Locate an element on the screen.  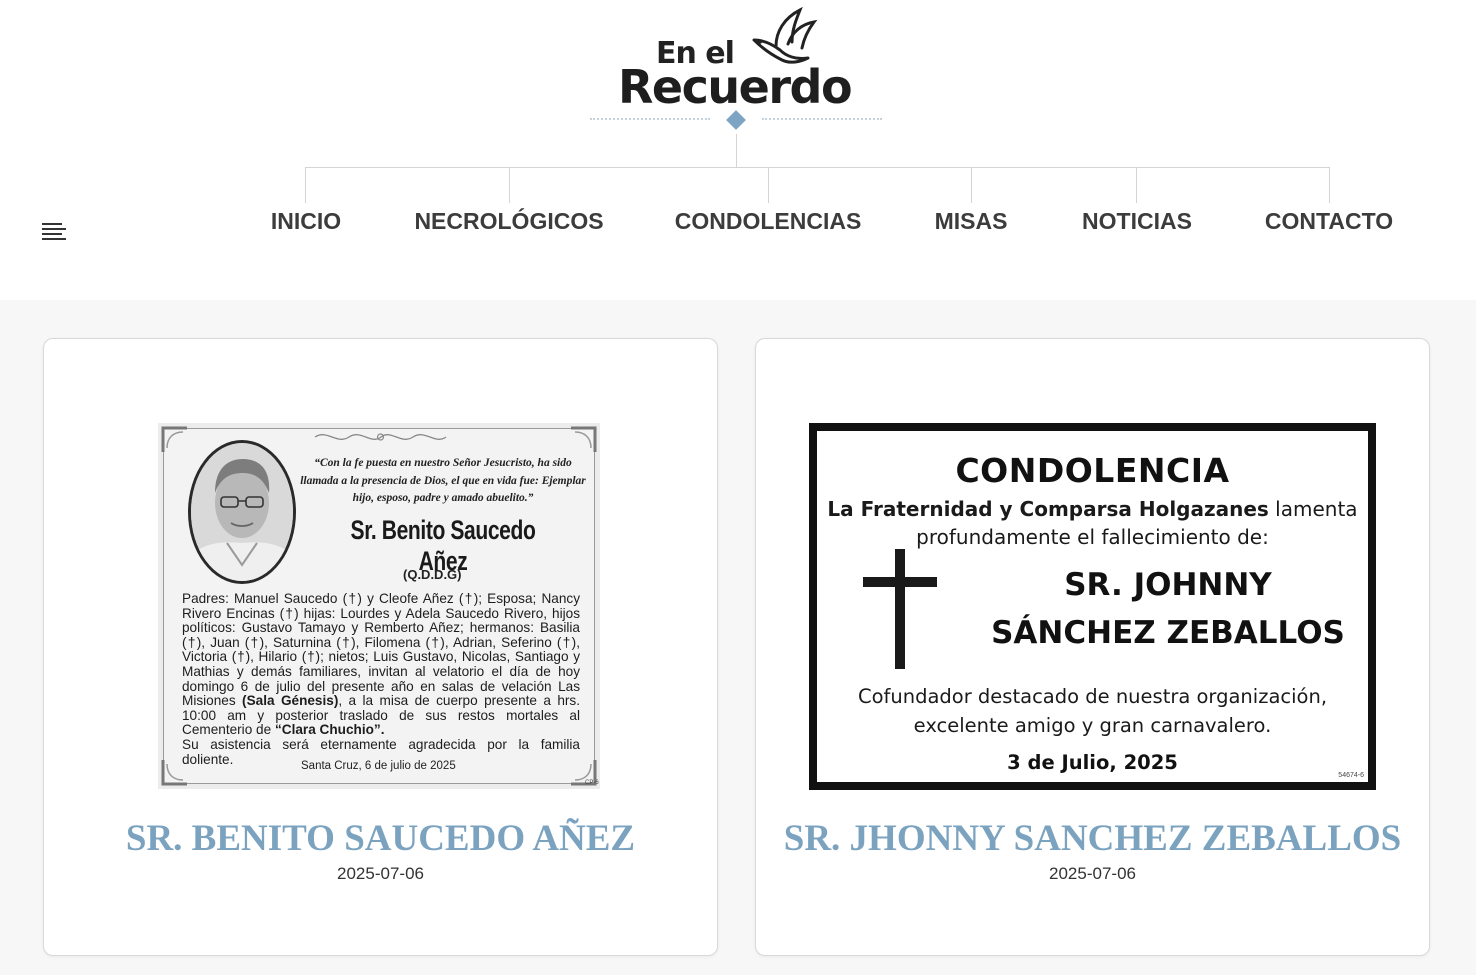
cross-icon is located at coordinates (900, 609).